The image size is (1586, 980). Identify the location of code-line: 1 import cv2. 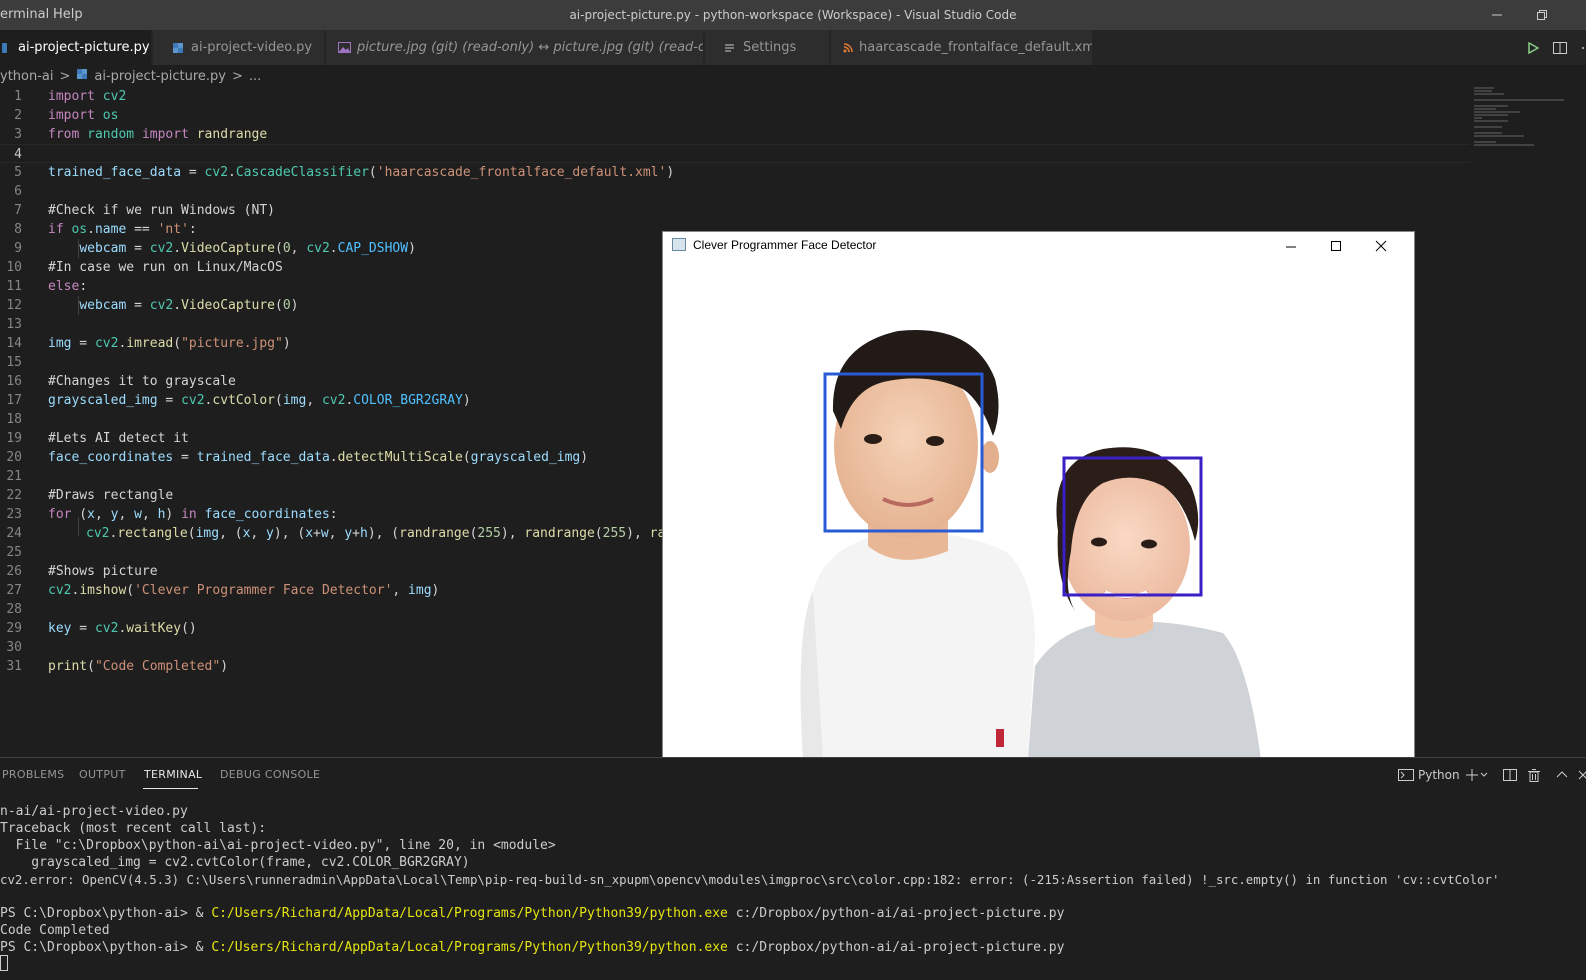
(70, 96).